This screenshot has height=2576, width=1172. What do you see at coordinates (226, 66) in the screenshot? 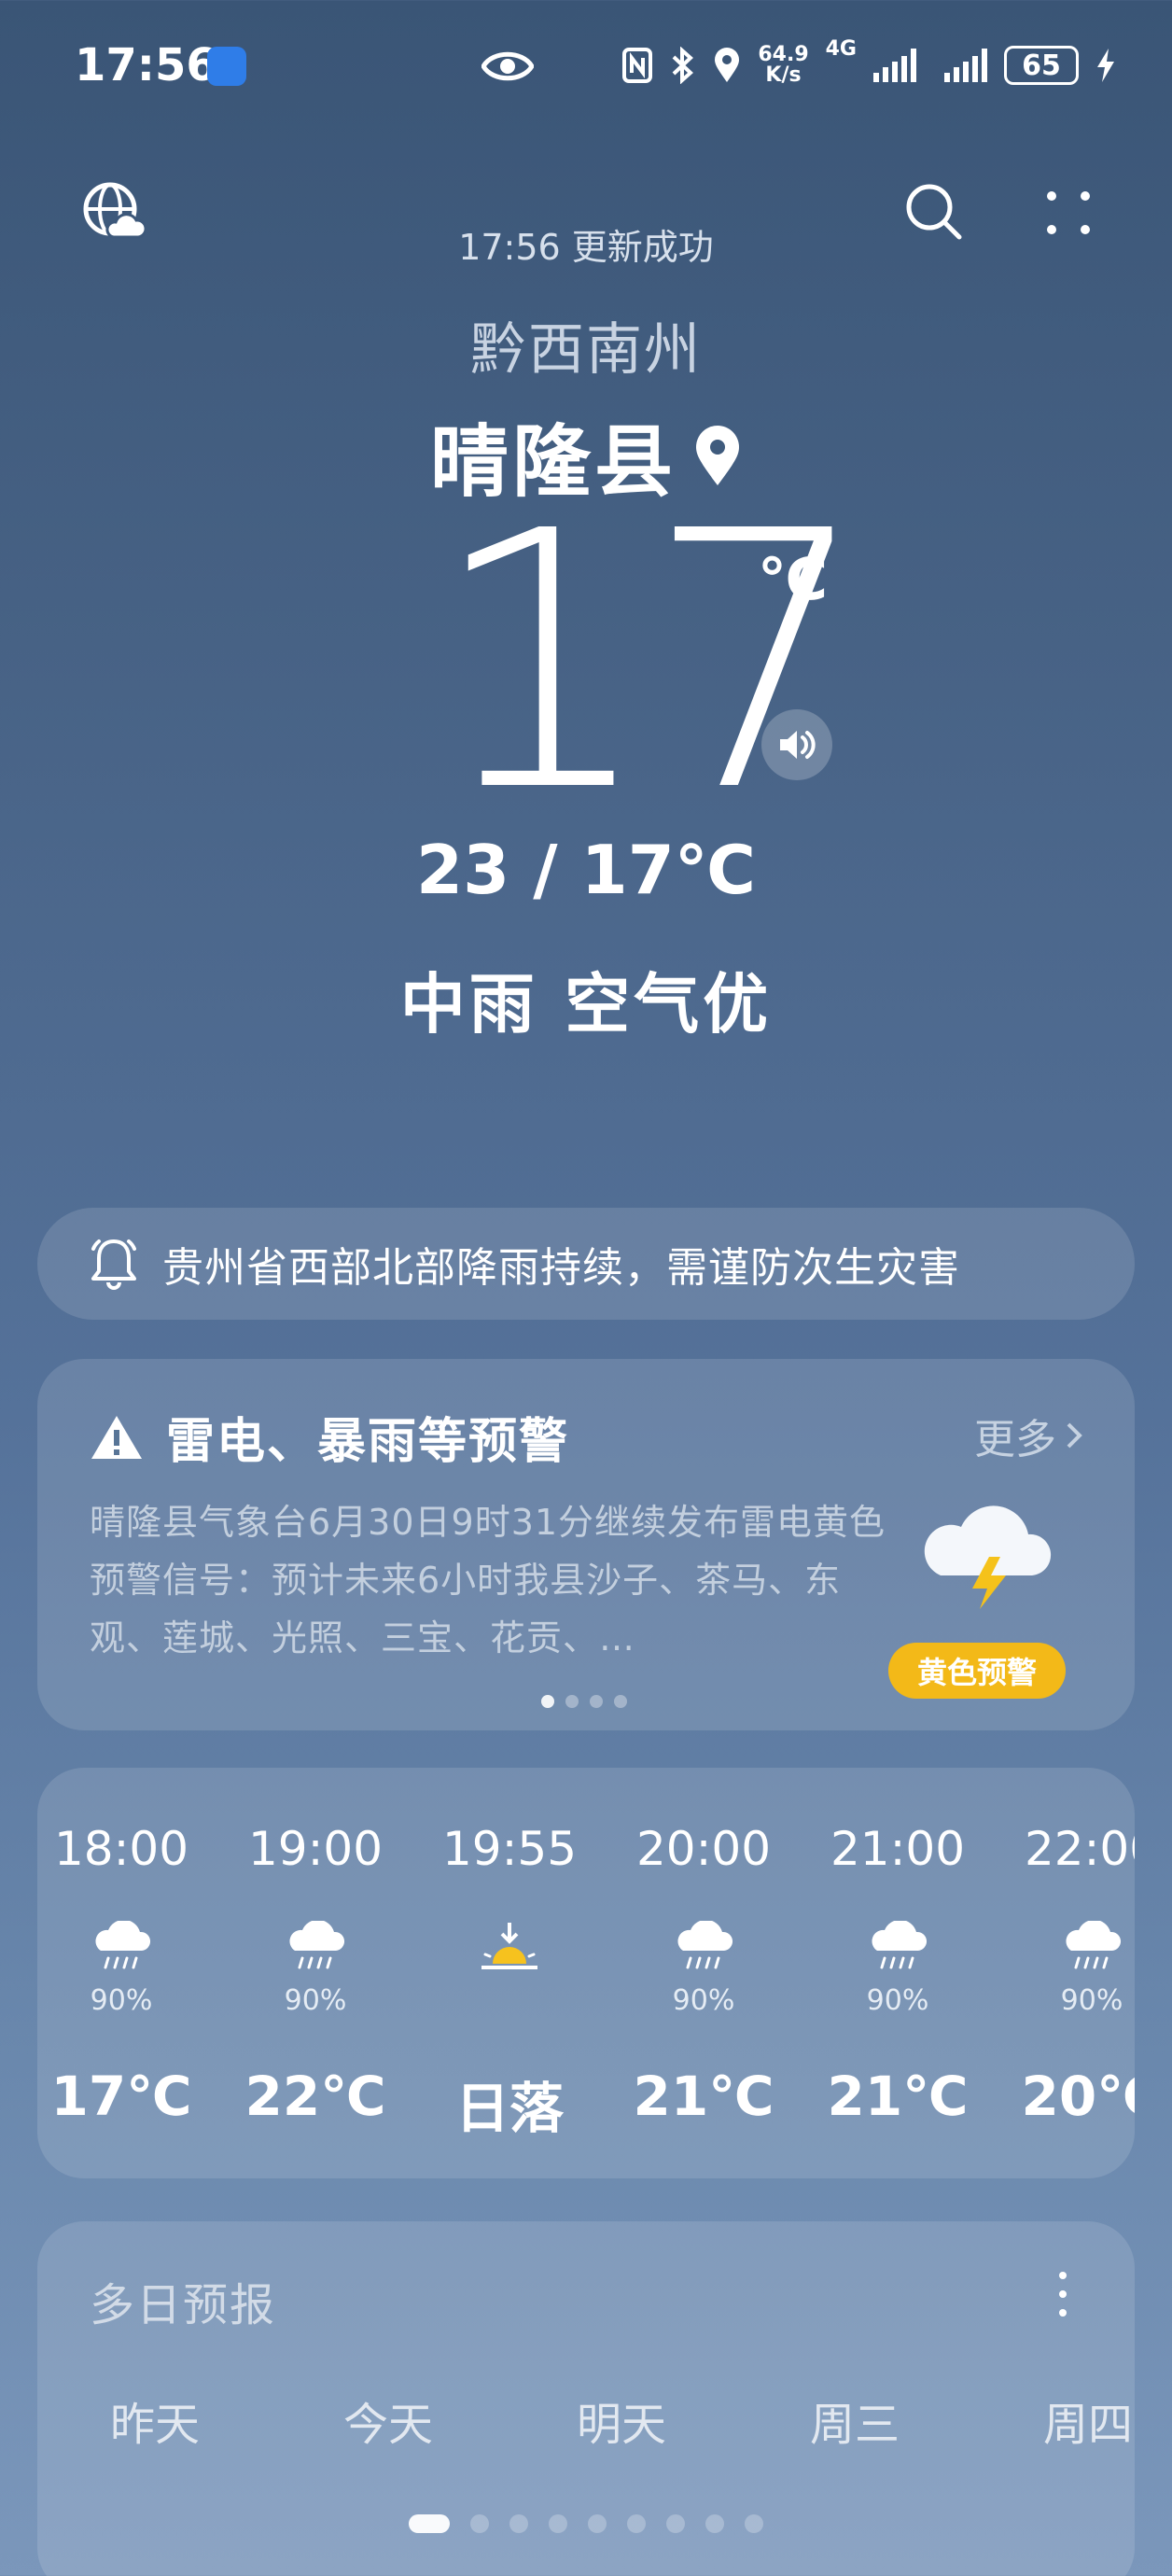
I see `app-notification-icon` at bounding box center [226, 66].